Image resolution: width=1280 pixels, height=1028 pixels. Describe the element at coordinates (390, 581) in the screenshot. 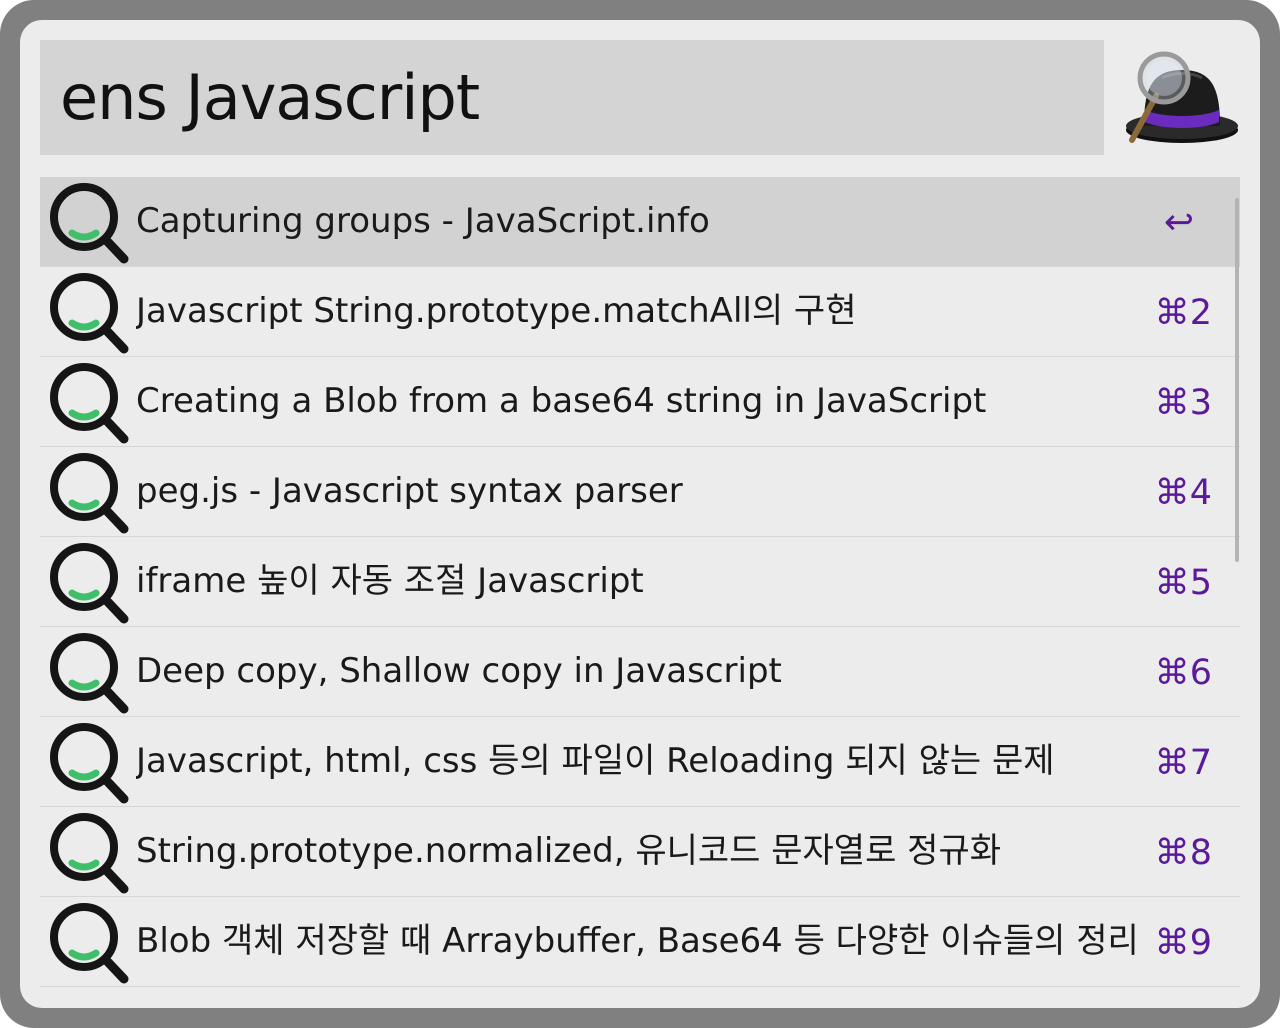

I see `result-title: iframe 높이 자동 조절 Javascript` at that location.